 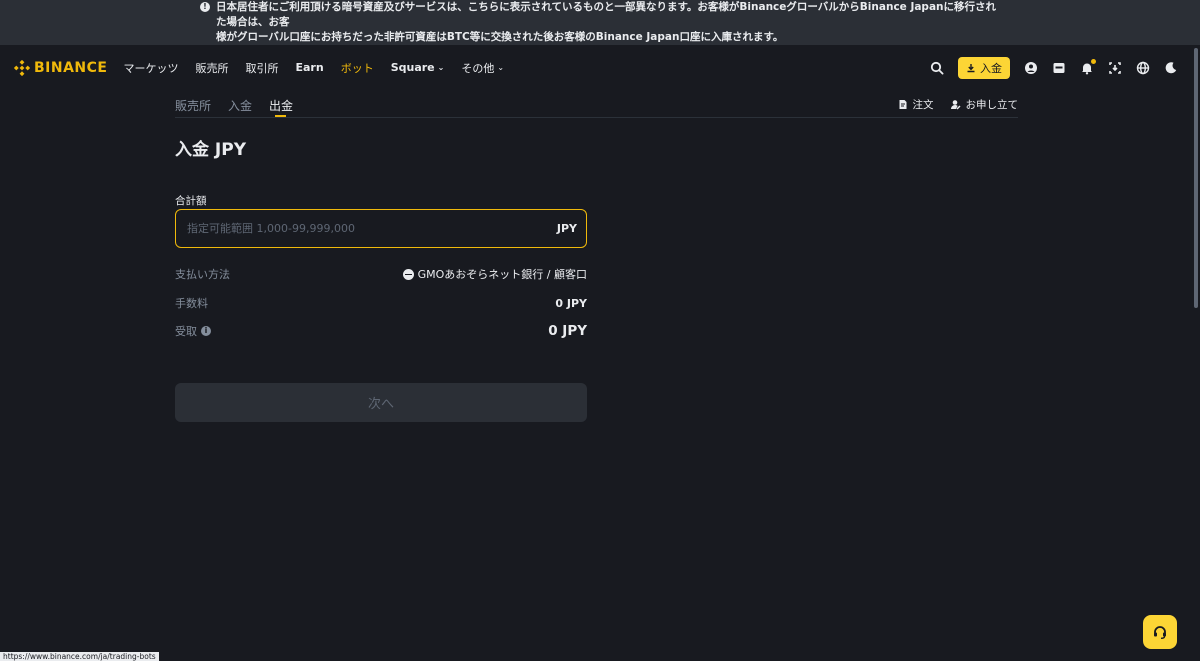 What do you see at coordinates (262, 68) in the screenshot?
I see `nav-exchange: 取引所` at bounding box center [262, 68].